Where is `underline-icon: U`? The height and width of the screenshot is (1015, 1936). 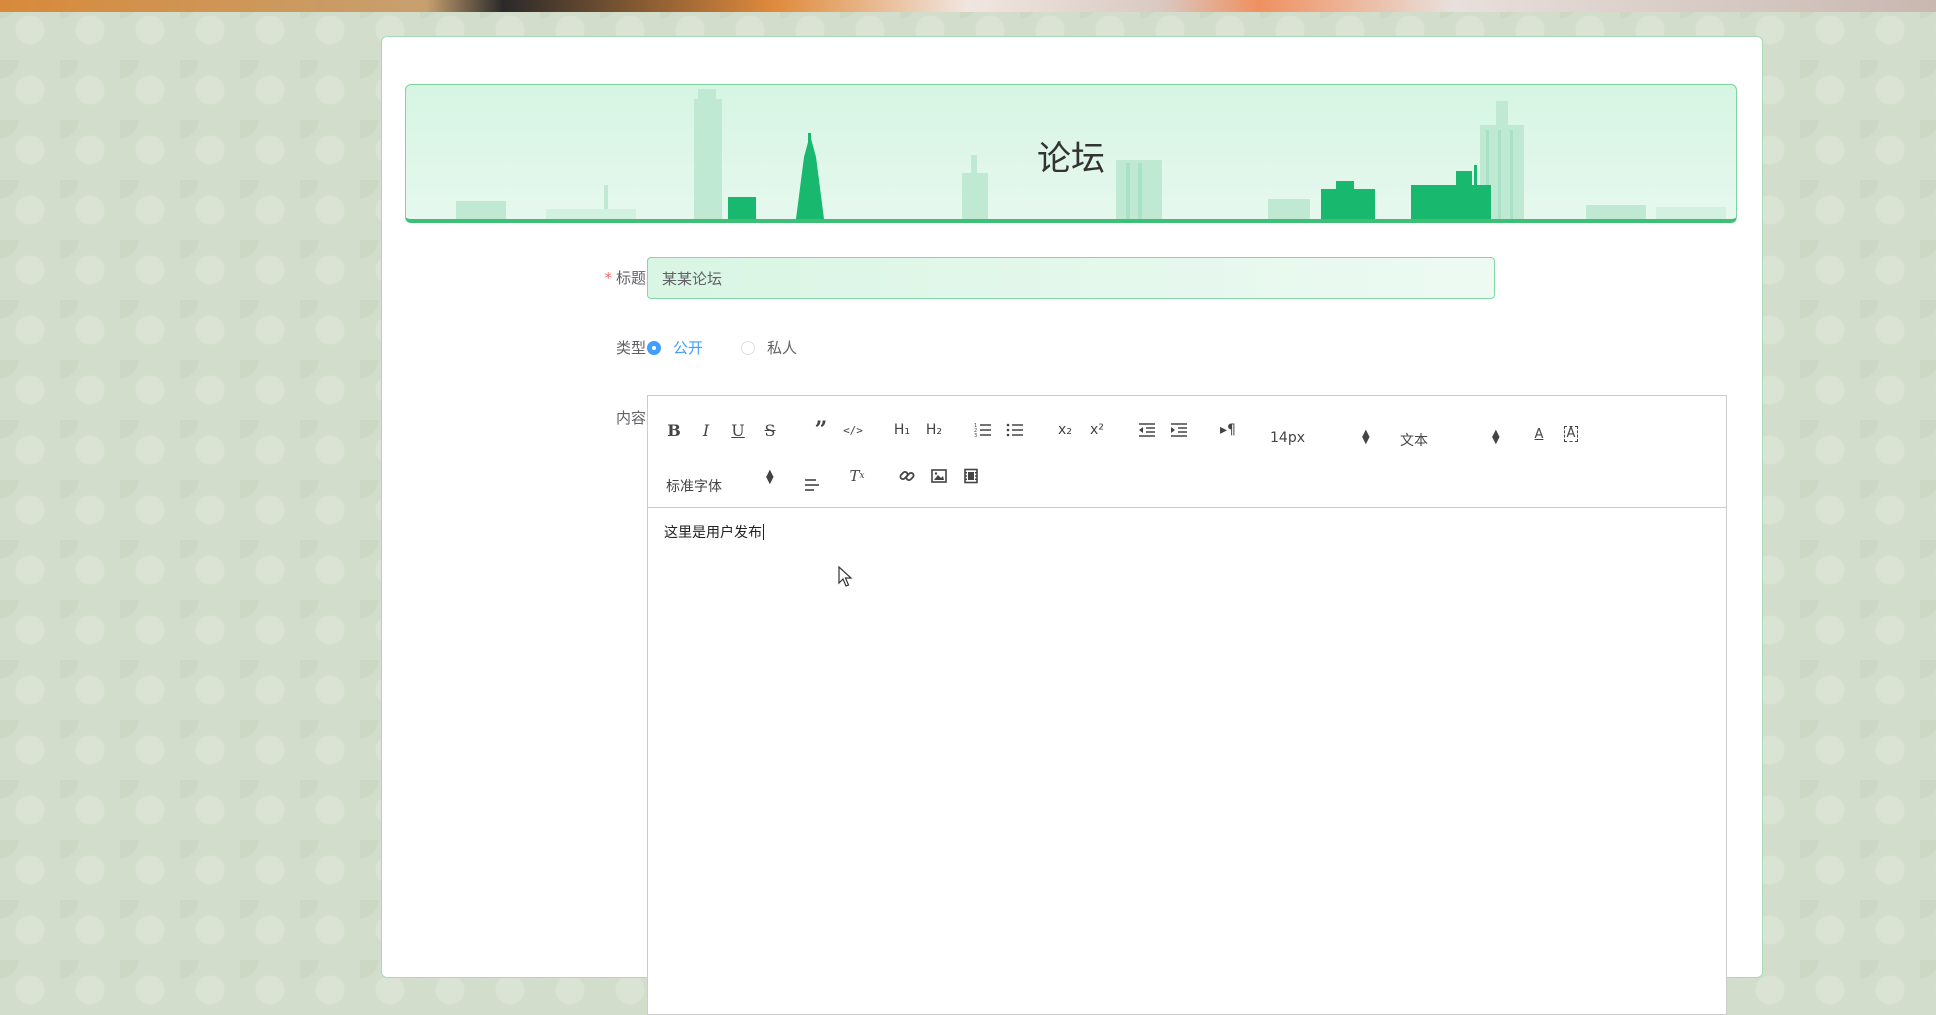
underline-icon: U is located at coordinates (738, 430).